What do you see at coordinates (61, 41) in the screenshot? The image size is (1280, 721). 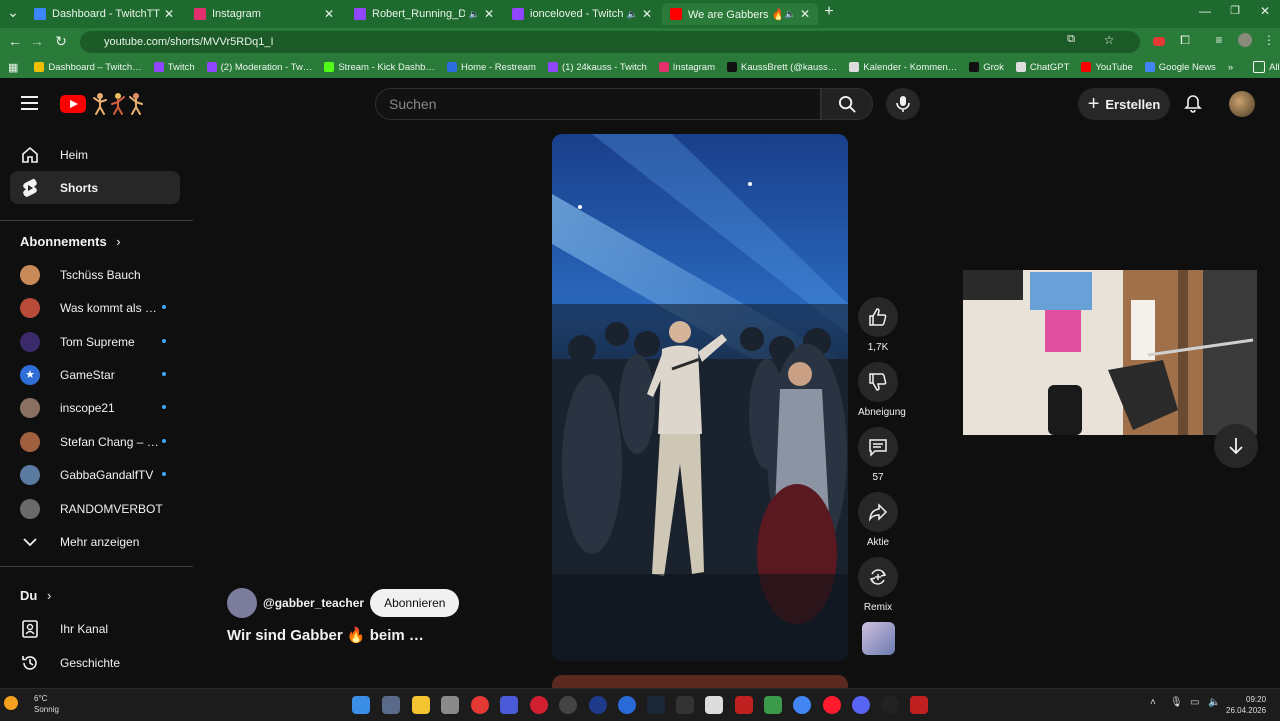 I see `reload-icon: ↻` at bounding box center [61, 41].